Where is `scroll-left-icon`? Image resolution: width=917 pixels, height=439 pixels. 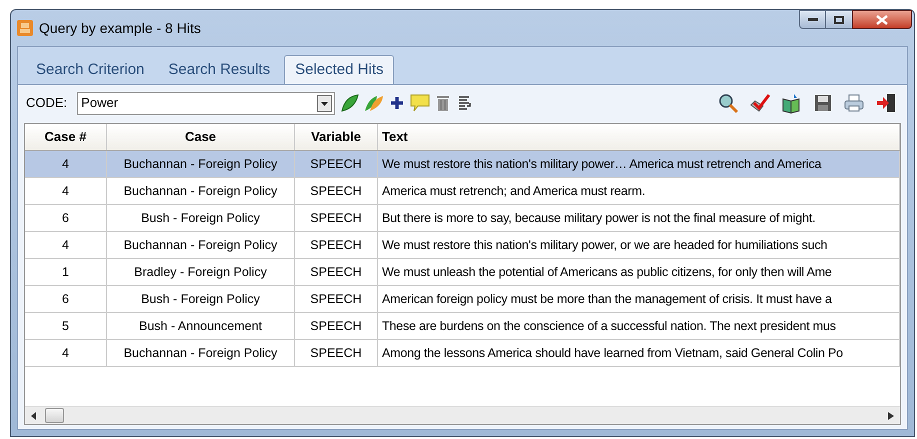
scroll-left-icon is located at coordinates (34, 416).